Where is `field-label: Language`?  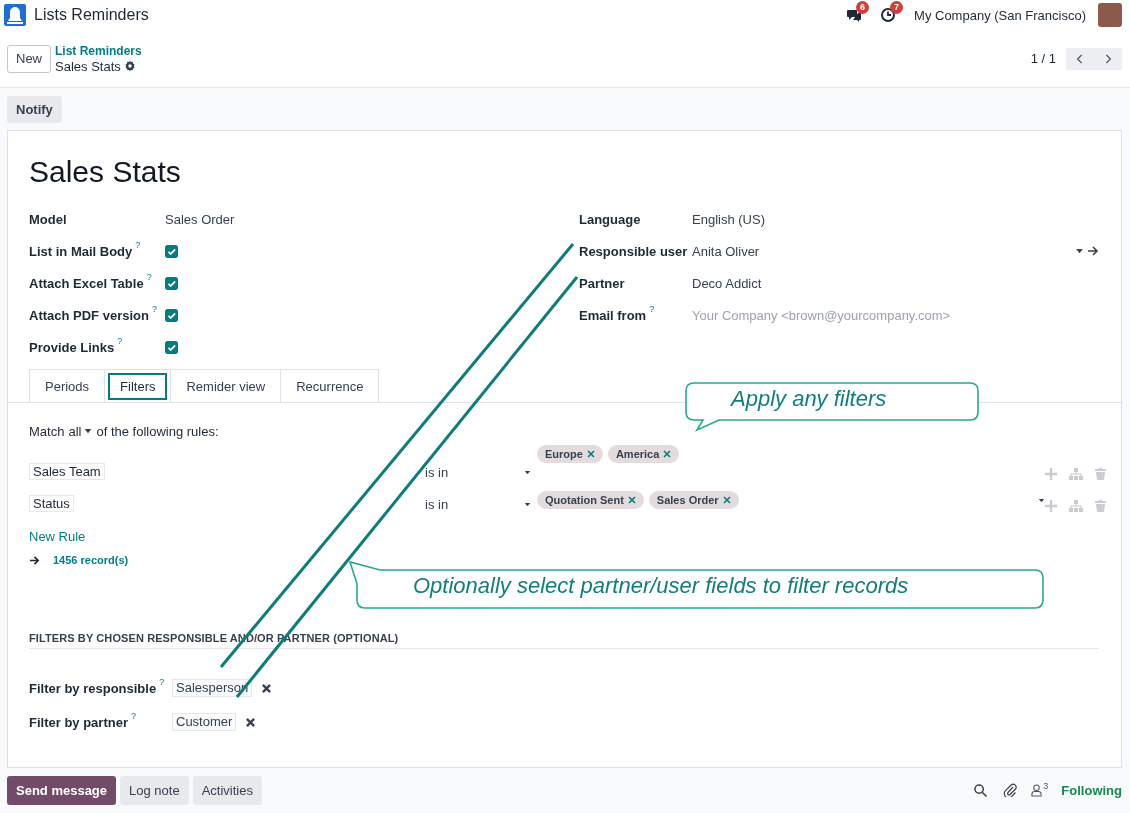
field-label: Language is located at coordinates (610, 219).